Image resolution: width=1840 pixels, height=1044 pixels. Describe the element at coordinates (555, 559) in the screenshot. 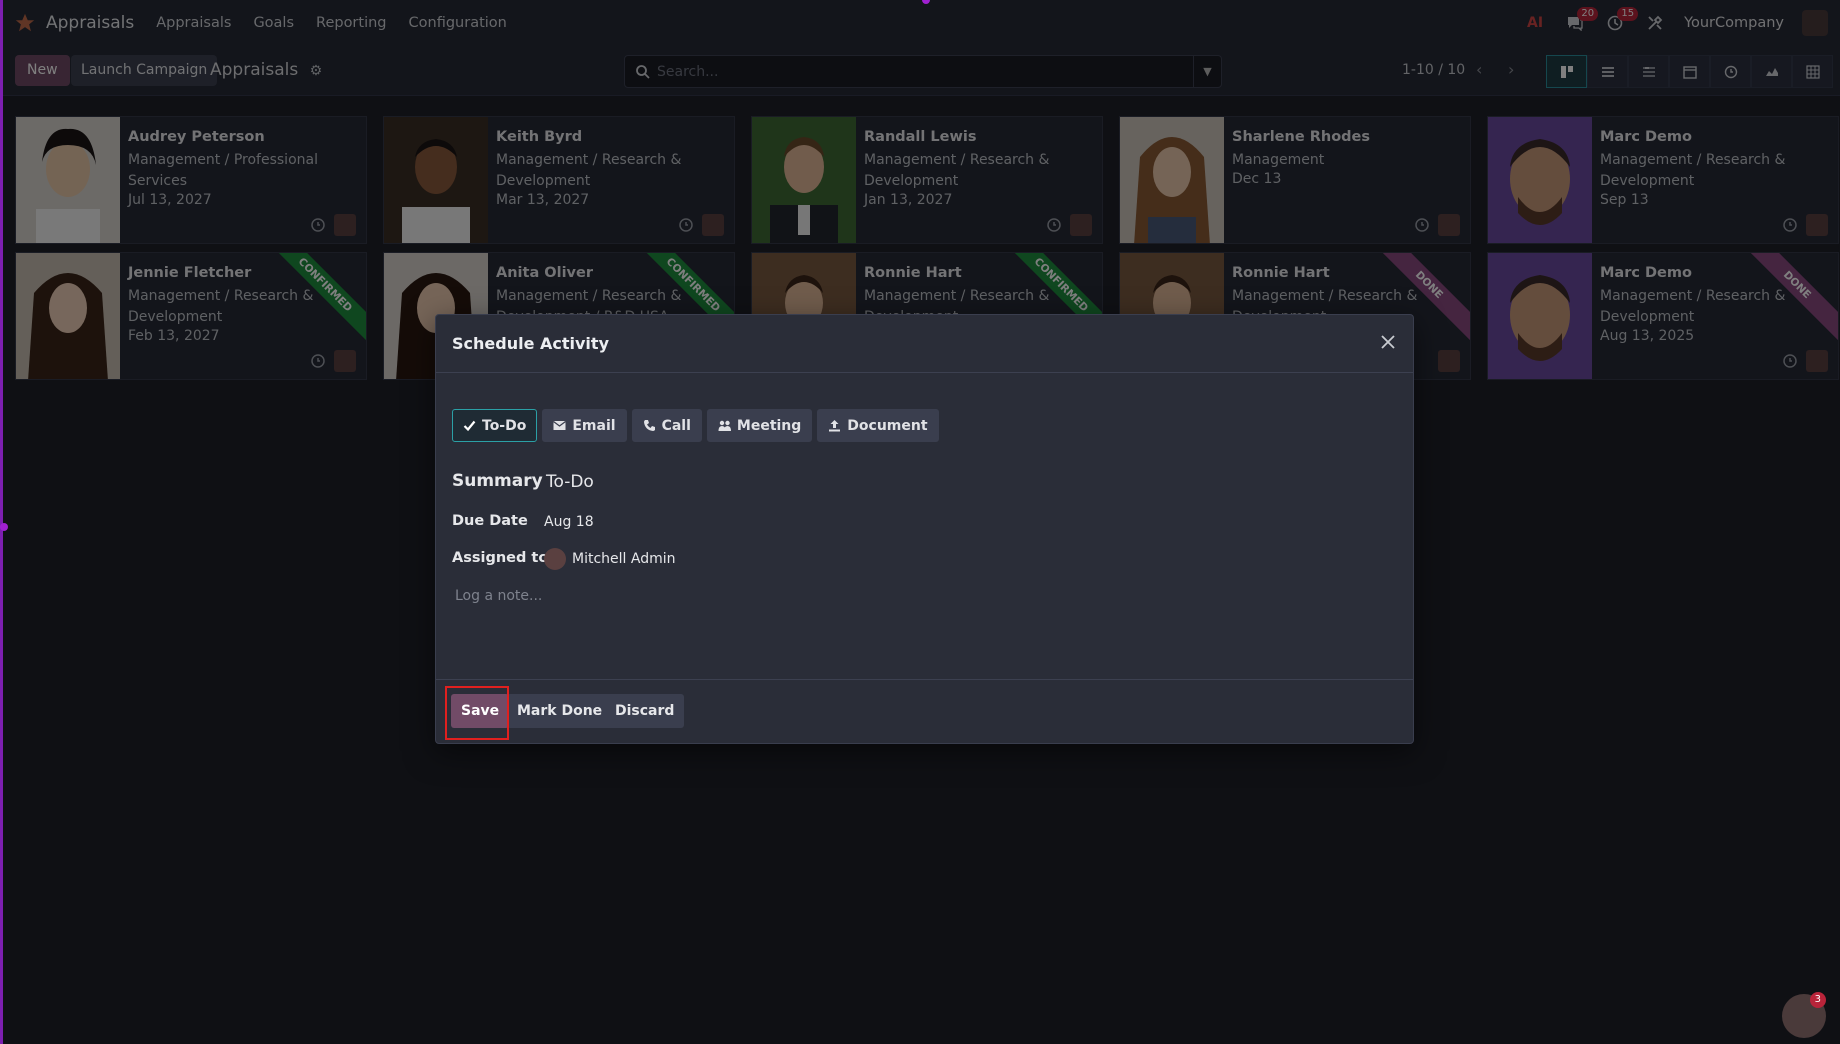

I see `assignee-avatar` at that location.